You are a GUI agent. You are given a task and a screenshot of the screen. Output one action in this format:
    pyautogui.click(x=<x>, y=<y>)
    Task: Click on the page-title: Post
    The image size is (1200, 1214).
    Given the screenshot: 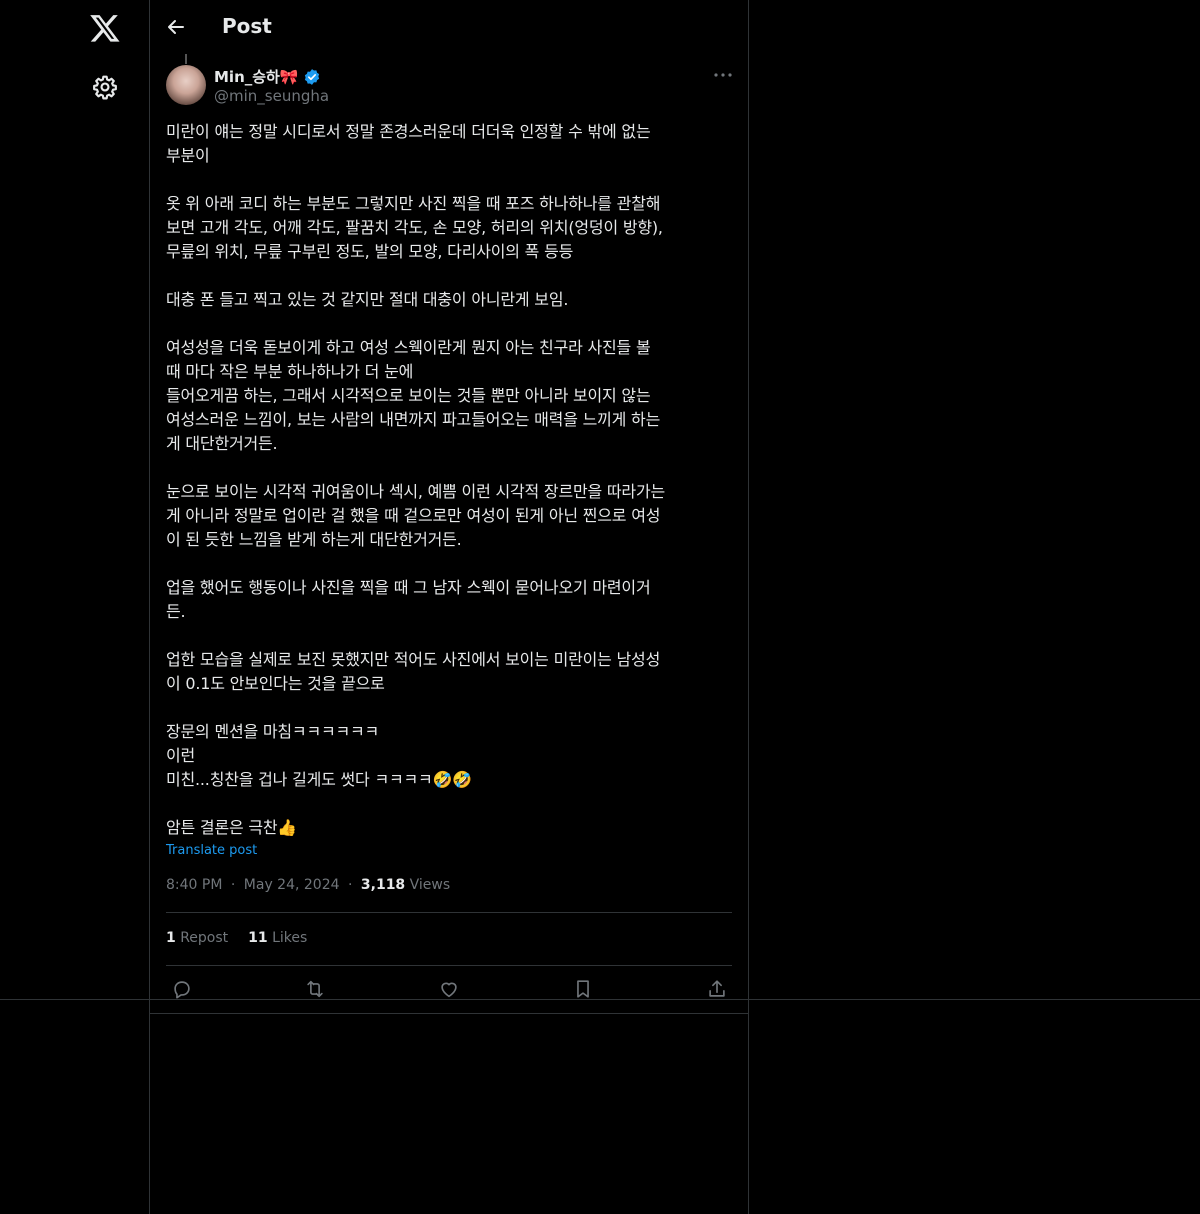 What is the action you would take?
    pyautogui.click(x=247, y=26)
    